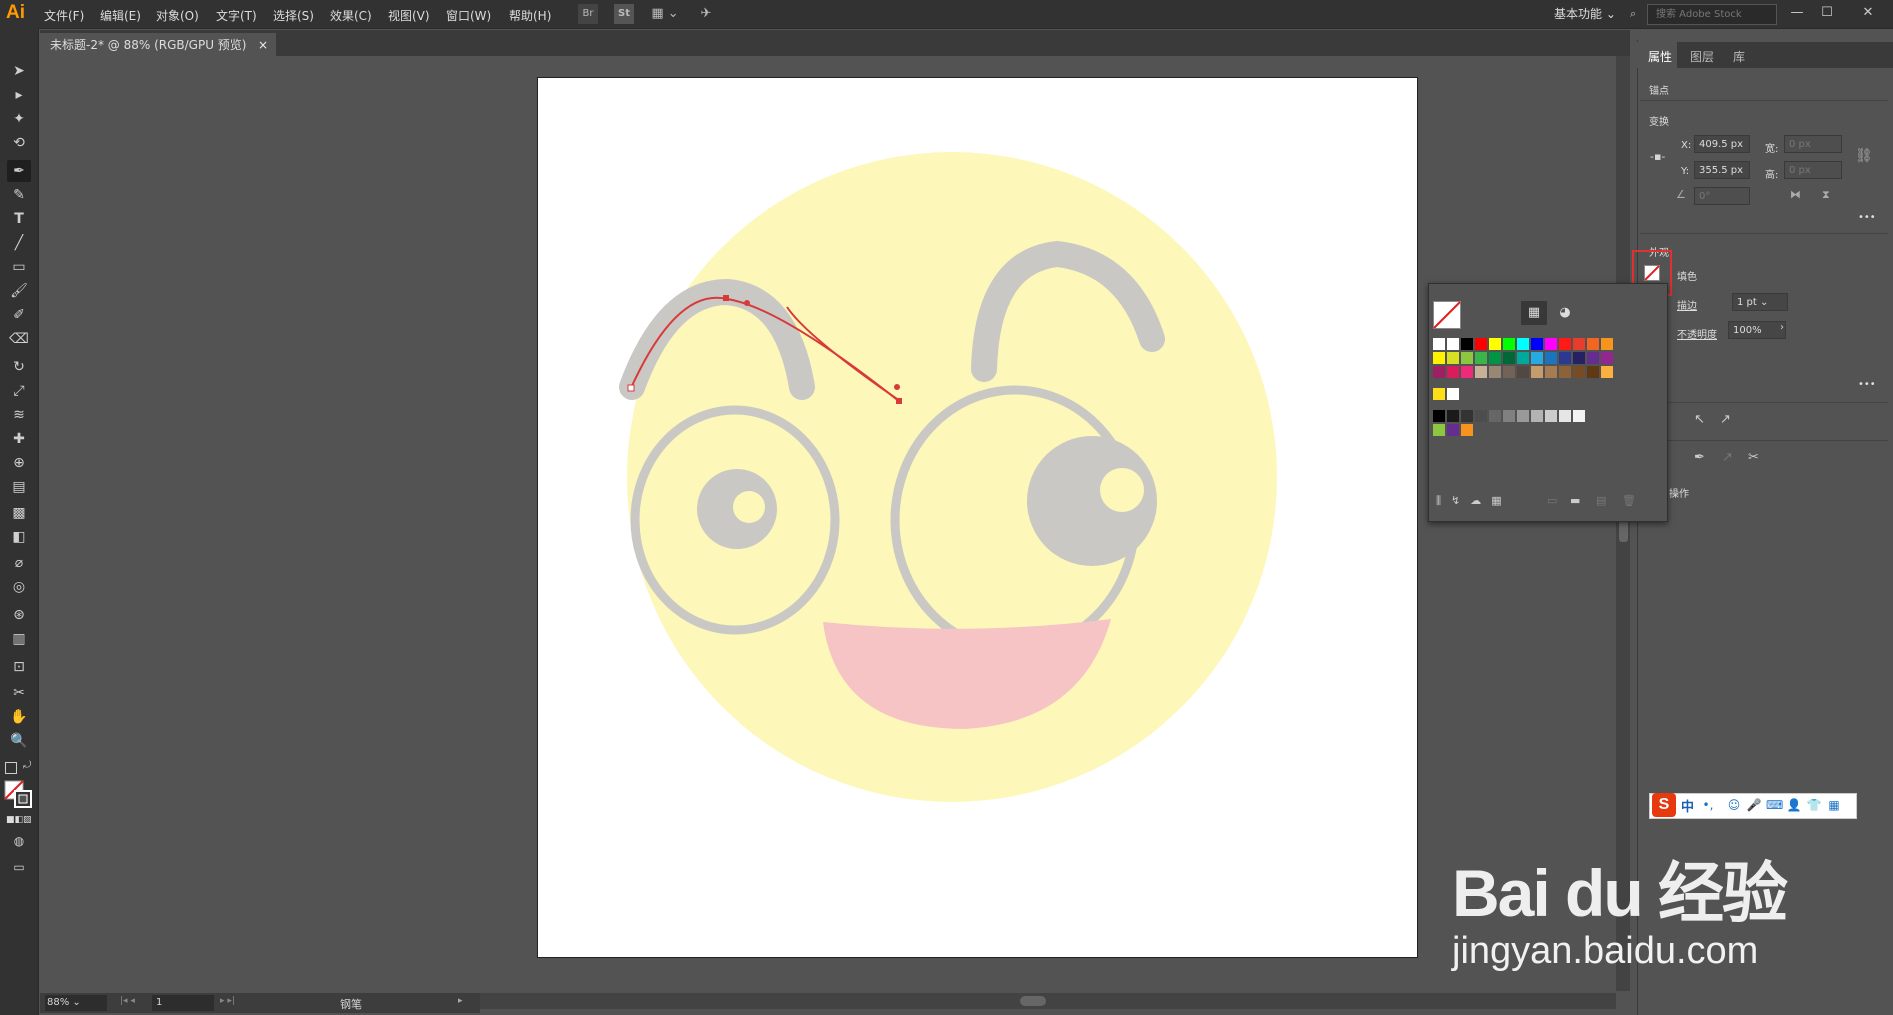  I want to click on flip-vertical-icon: ⧗, so click(1826, 195).